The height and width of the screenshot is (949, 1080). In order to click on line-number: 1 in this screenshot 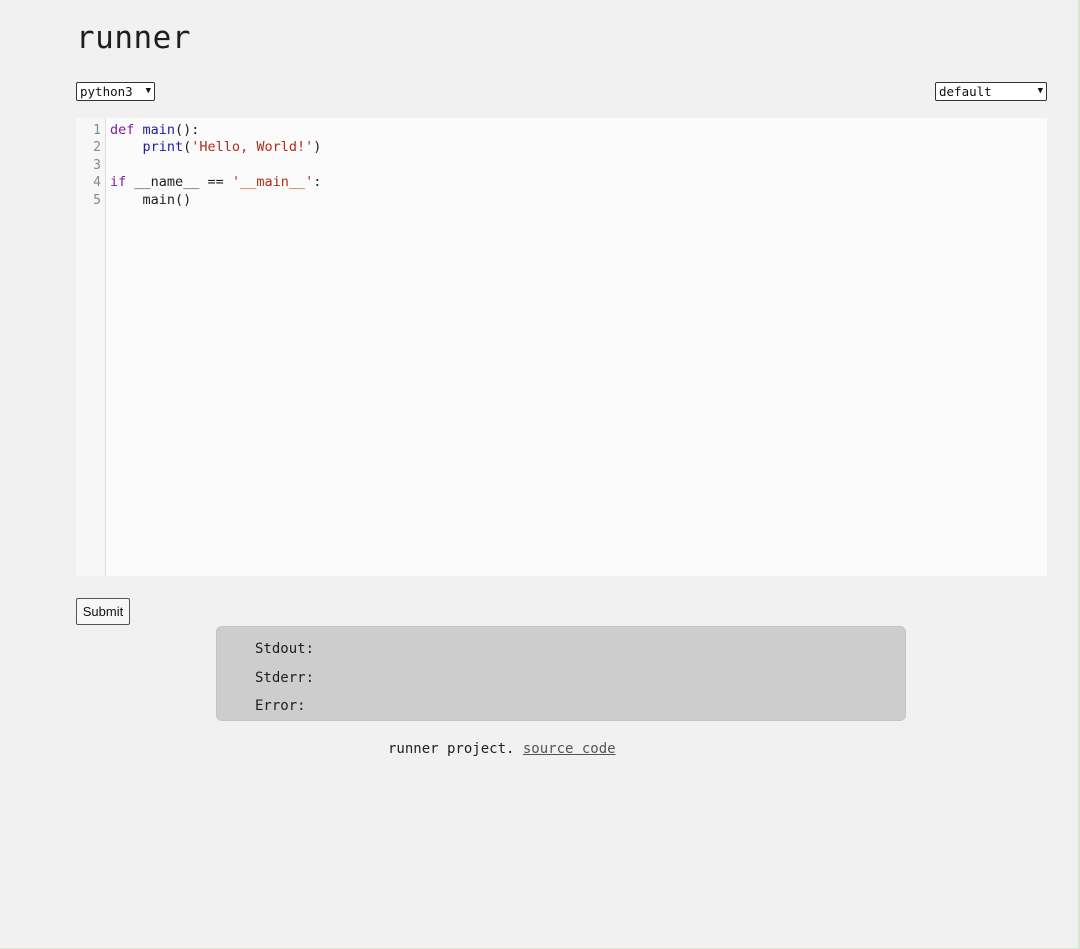, I will do `click(97, 130)`.